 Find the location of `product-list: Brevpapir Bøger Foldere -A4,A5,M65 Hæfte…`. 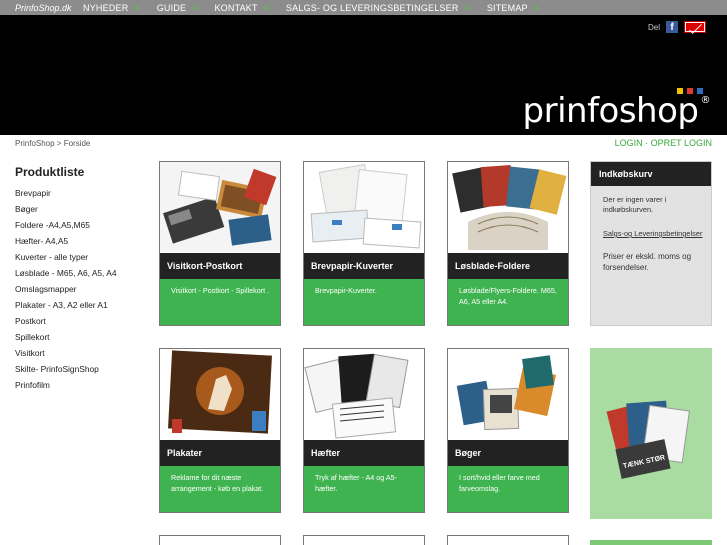

product-list: Brevpapir Bøger Foldere -A4,A5,M65 Hæfte… is located at coordinates (66, 291).